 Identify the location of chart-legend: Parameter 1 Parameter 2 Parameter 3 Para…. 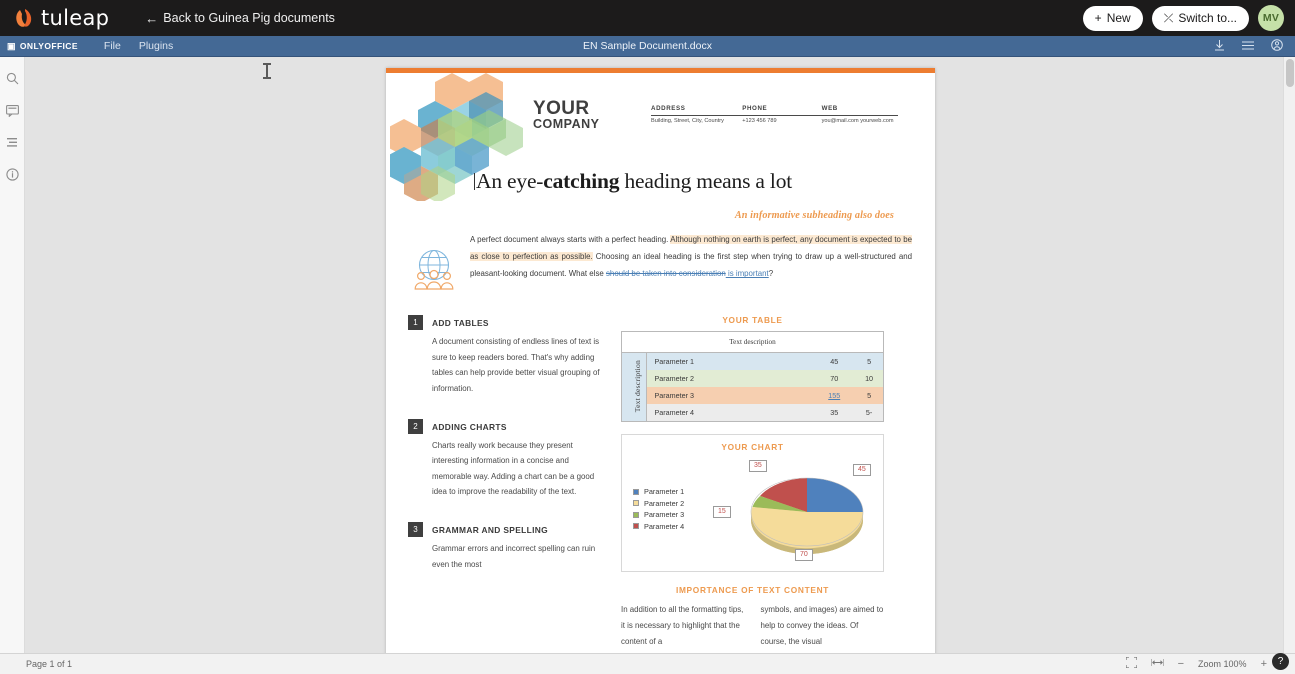
(670, 510).